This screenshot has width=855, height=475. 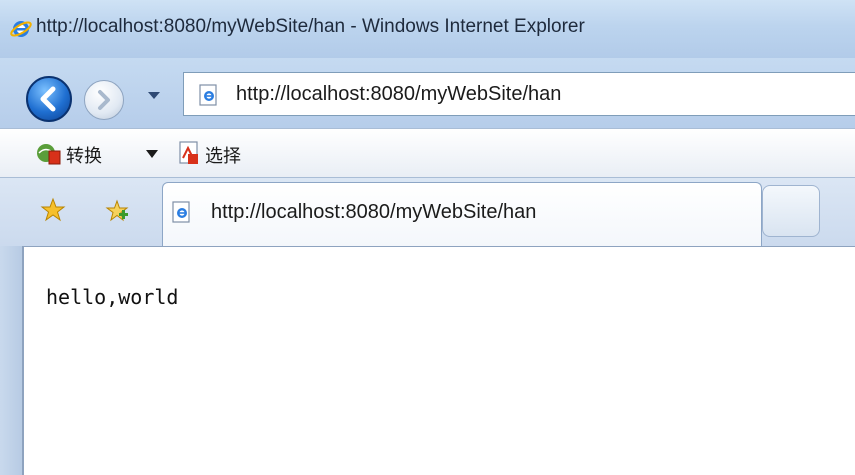 I want to click on address-bar: http://localhost:8080/myWebSite/han, so click(x=519, y=94).